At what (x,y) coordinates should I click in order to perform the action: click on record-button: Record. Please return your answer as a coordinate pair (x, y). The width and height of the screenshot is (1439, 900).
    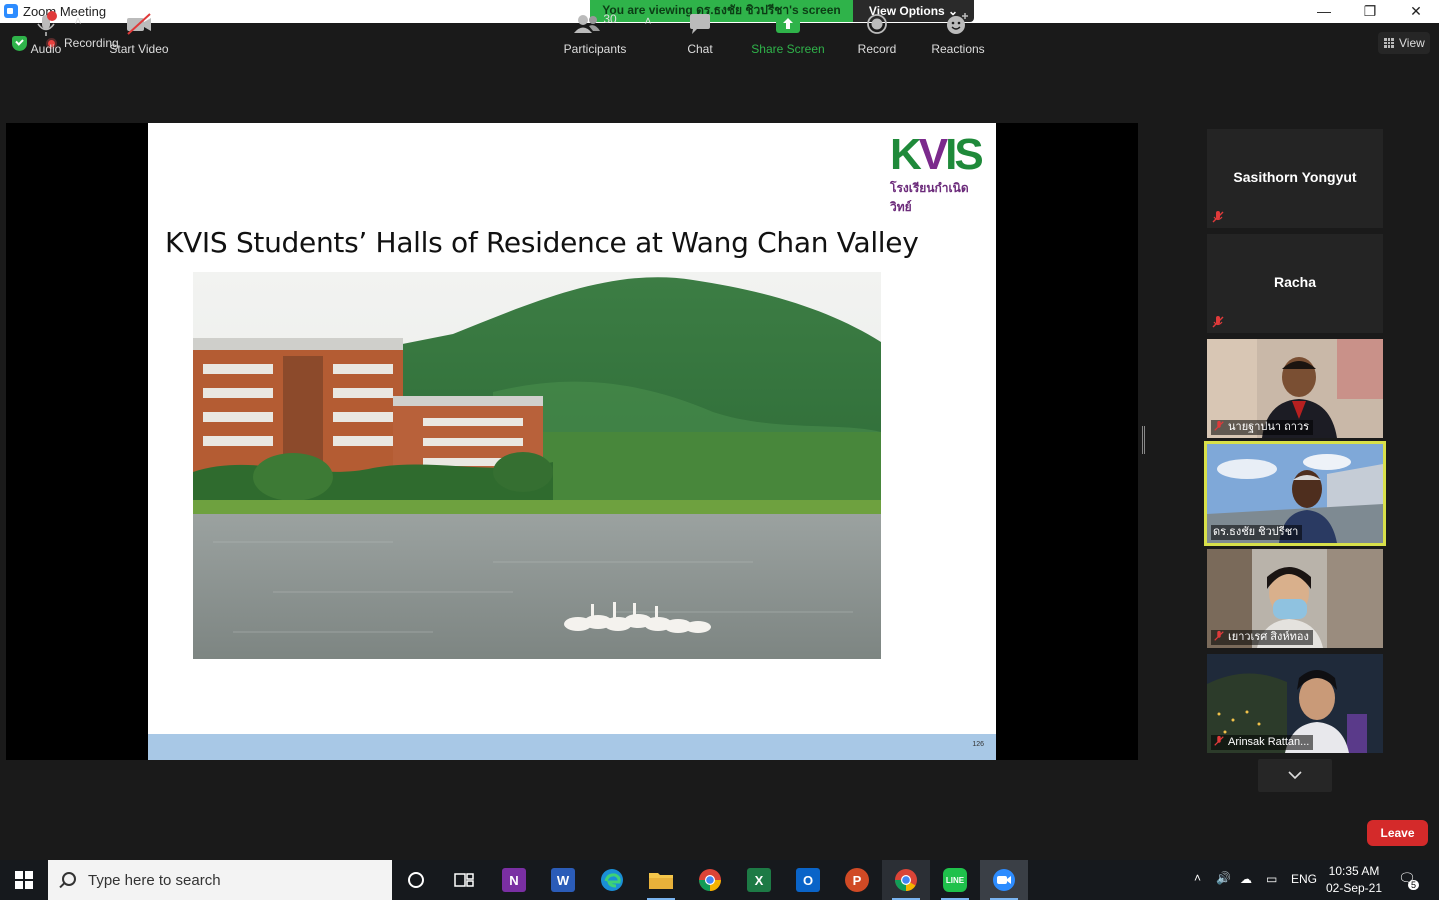
    Looking at the image, I should click on (877, 33).